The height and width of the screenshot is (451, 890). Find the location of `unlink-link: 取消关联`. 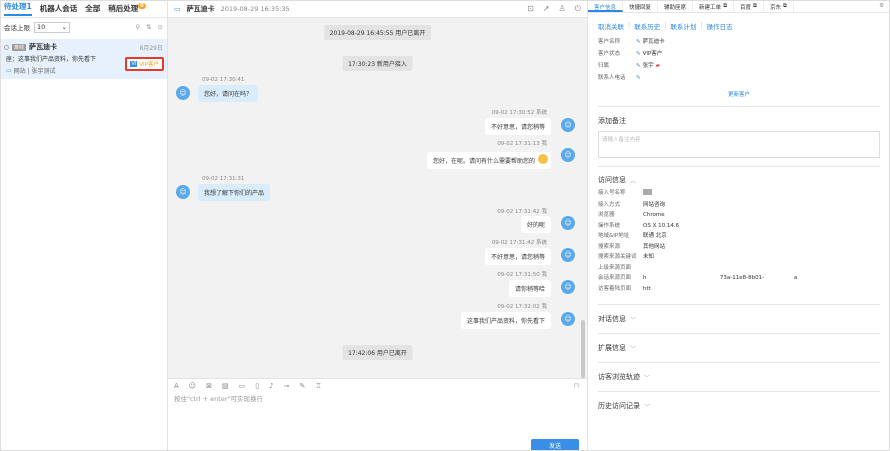

unlink-link: 取消关联 is located at coordinates (611, 26).